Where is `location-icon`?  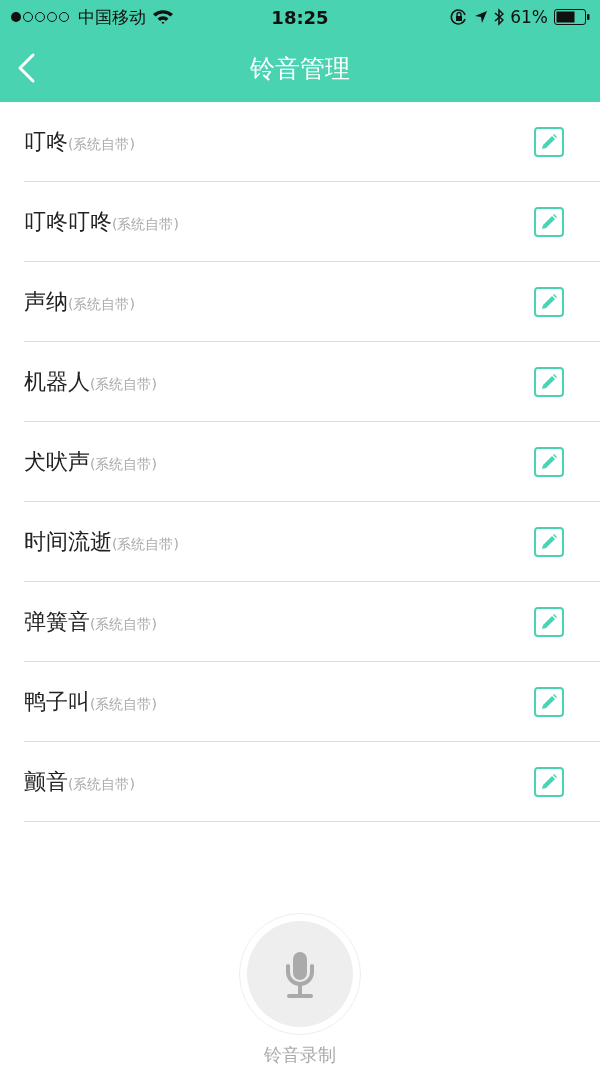
location-icon is located at coordinates (481, 17).